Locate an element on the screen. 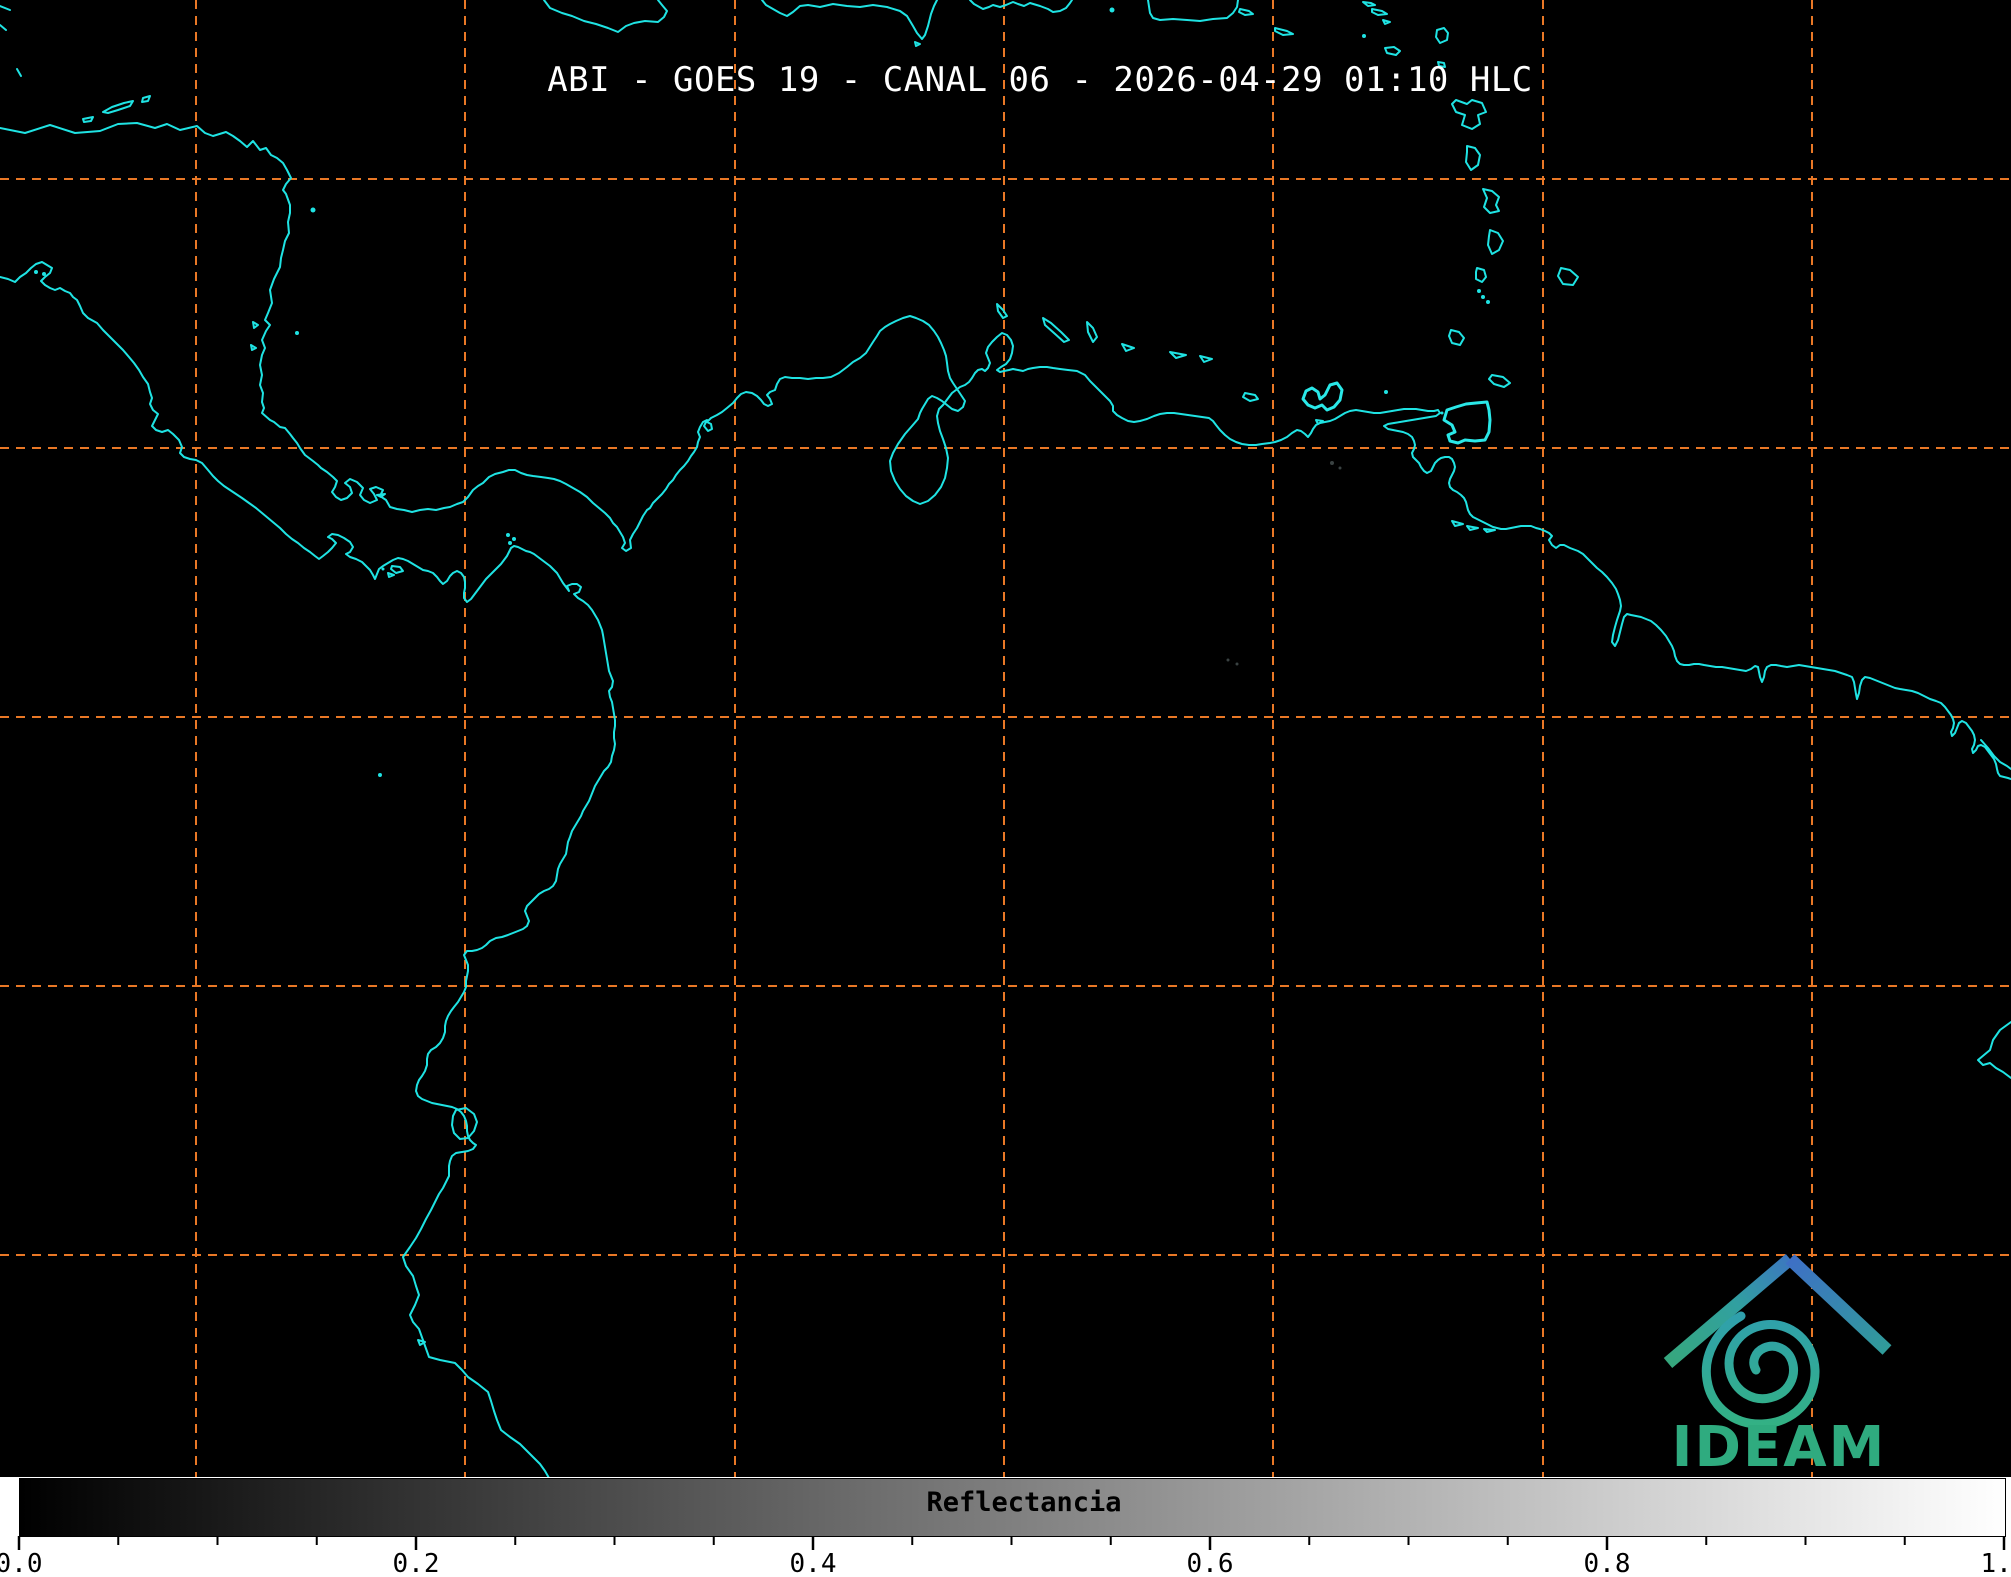 The width and height of the screenshot is (2011, 1577). island-orchila is located at coordinates (1206, 359).